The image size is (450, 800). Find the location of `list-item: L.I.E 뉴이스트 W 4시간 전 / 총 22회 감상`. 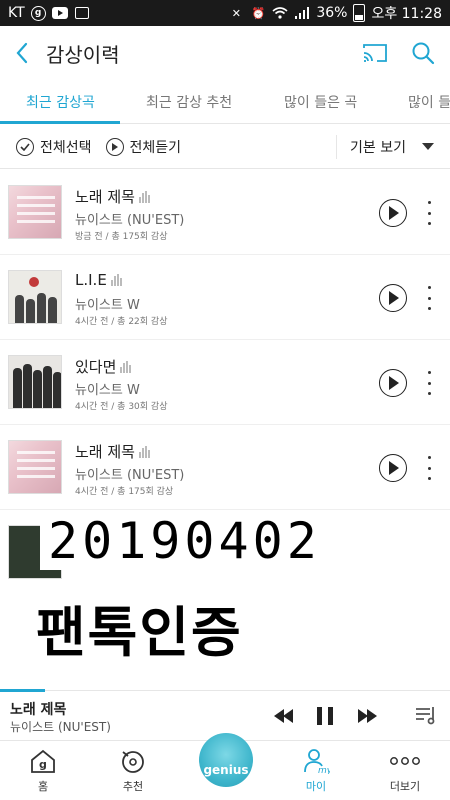

list-item: L.I.E 뉴이스트 W 4시간 전 / 총 22회 감상 is located at coordinates (225, 297).